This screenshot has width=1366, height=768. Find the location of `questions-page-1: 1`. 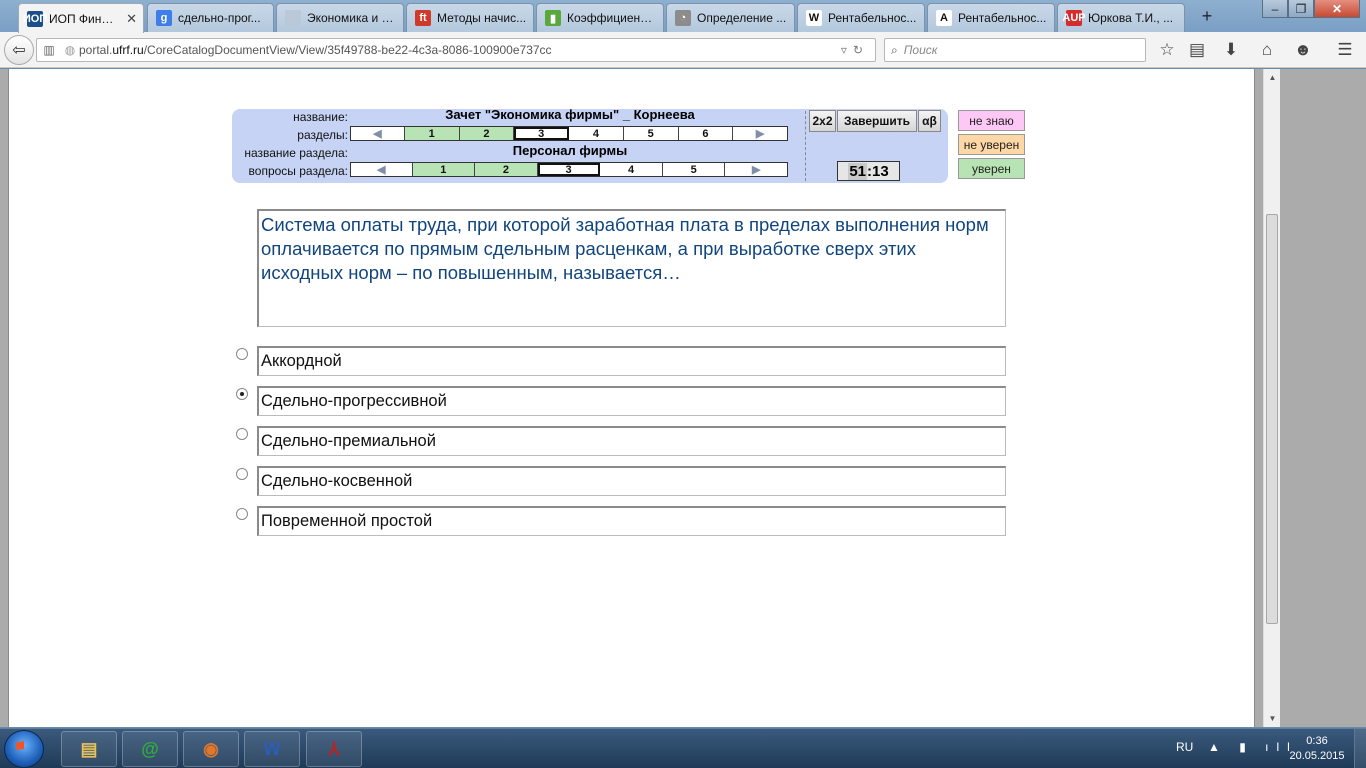

questions-page-1: 1 is located at coordinates (444, 169).